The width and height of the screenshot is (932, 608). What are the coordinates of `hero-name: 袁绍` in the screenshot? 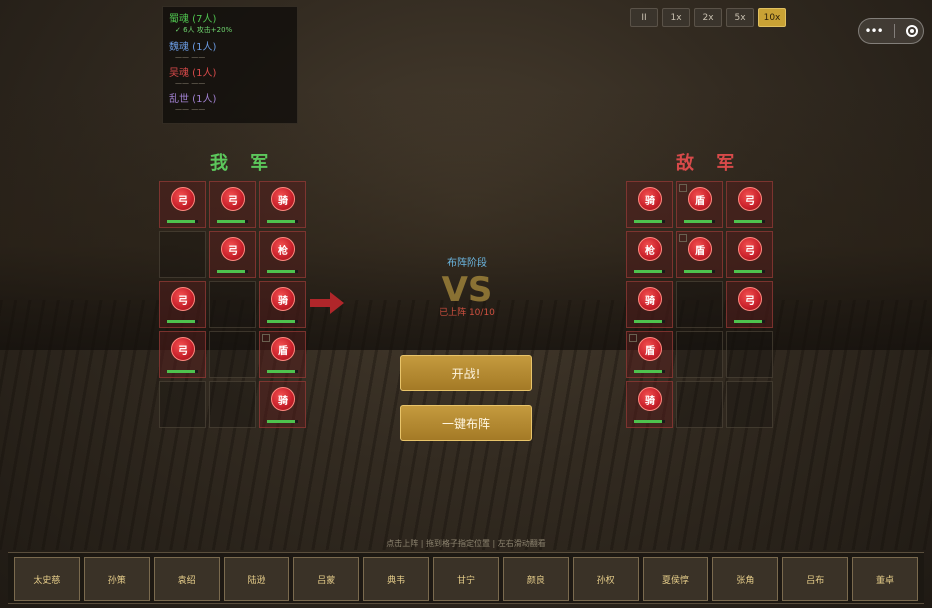 It's located at (186, 580).